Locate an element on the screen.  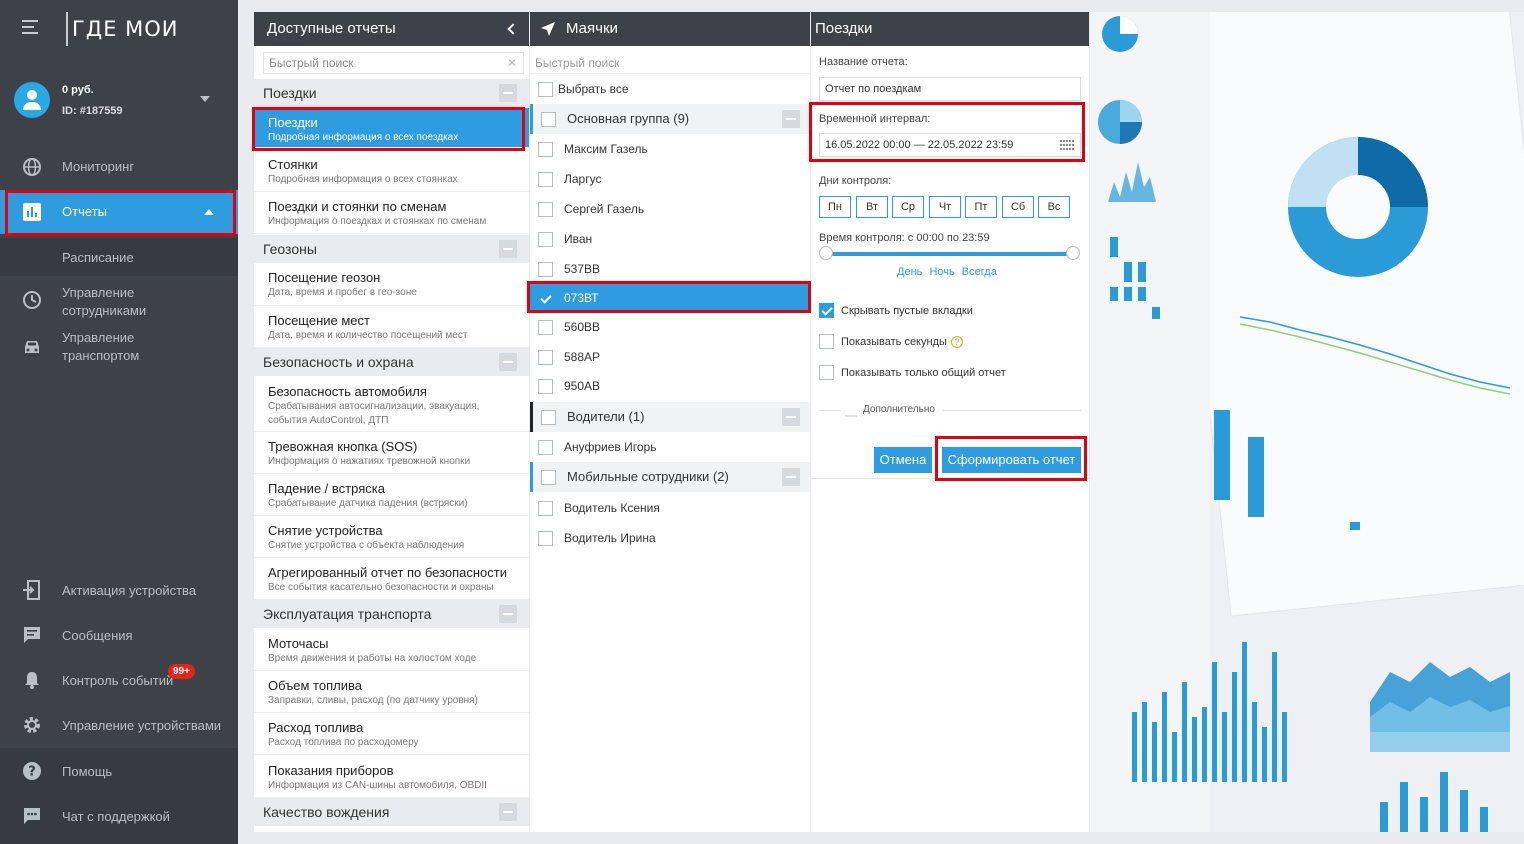
category-geozones: Геозоны is located at coordinates (391, 249).